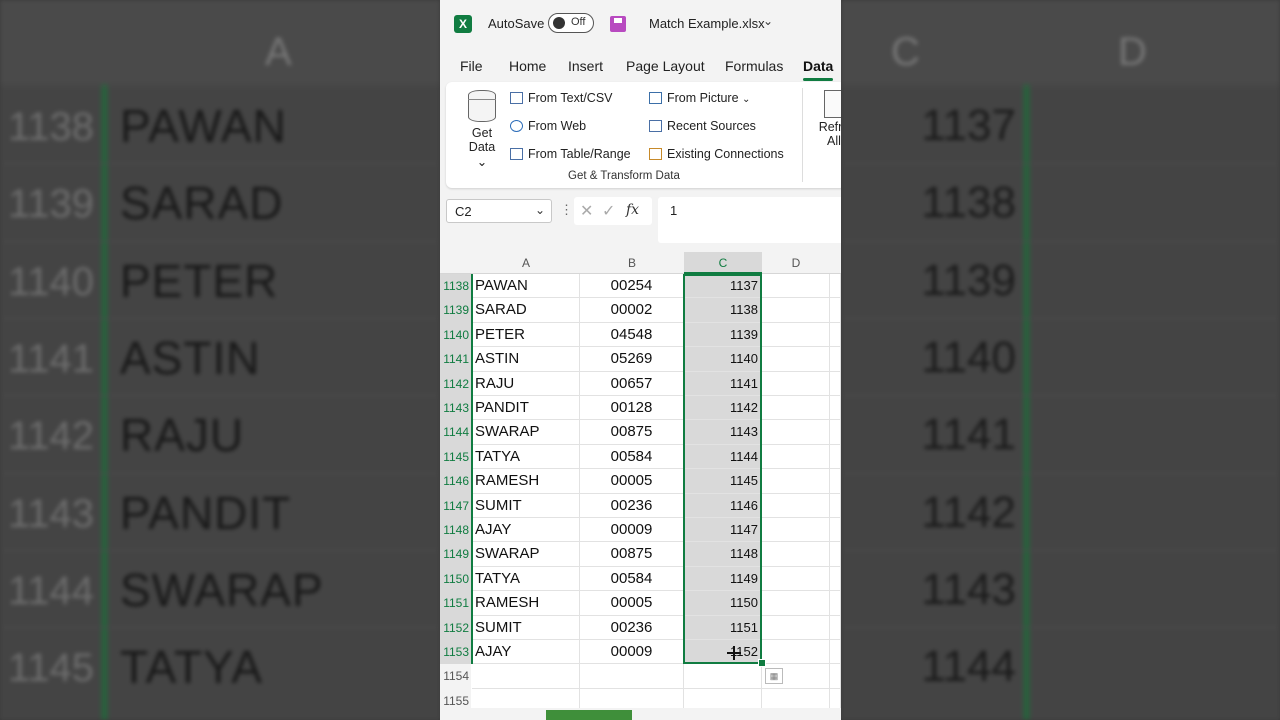 This screenshot has height=720, width=1280. What do you see at coordinates (456, 263) in the screenshot?
I see `select-all-corner` at bounding box center [456, 263].